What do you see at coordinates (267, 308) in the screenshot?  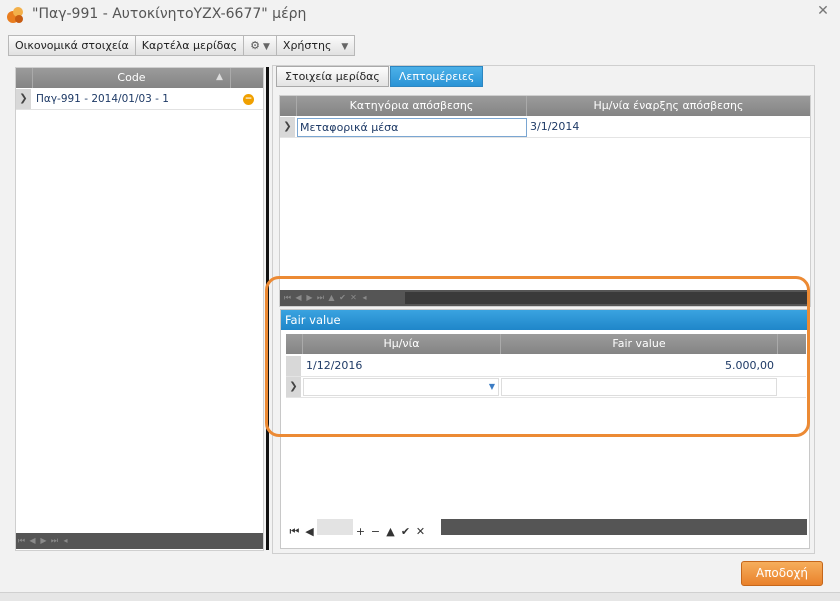 I see `panel-splitter` at bounding box center [267, 308].